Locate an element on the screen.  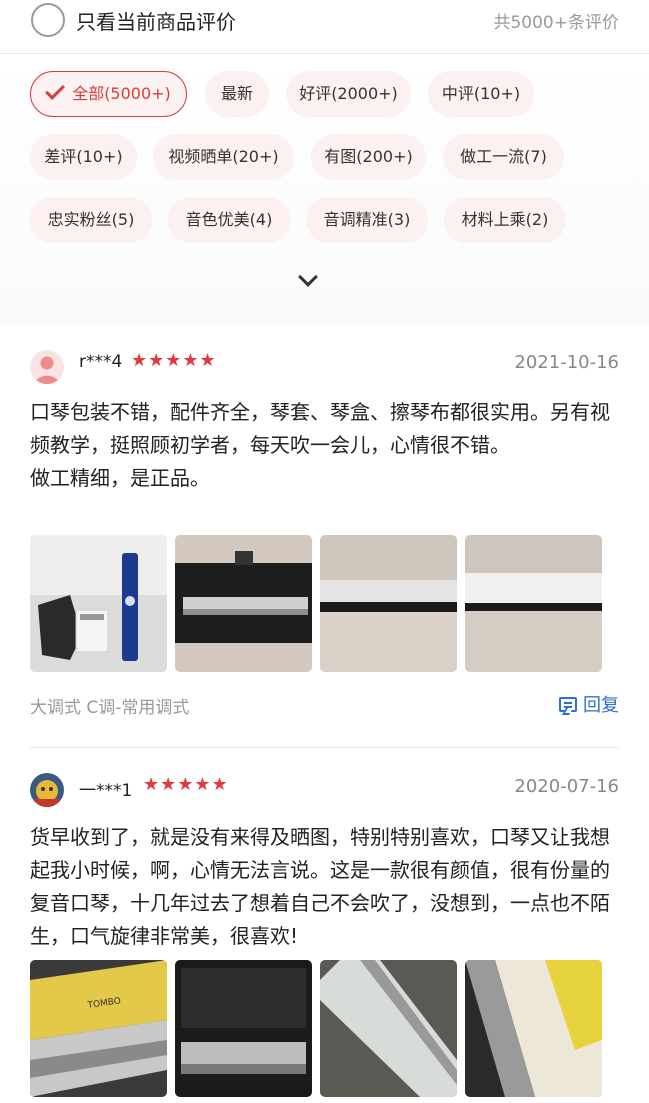
review-date: 2020-07-16 is located at coordinates (566, 786).